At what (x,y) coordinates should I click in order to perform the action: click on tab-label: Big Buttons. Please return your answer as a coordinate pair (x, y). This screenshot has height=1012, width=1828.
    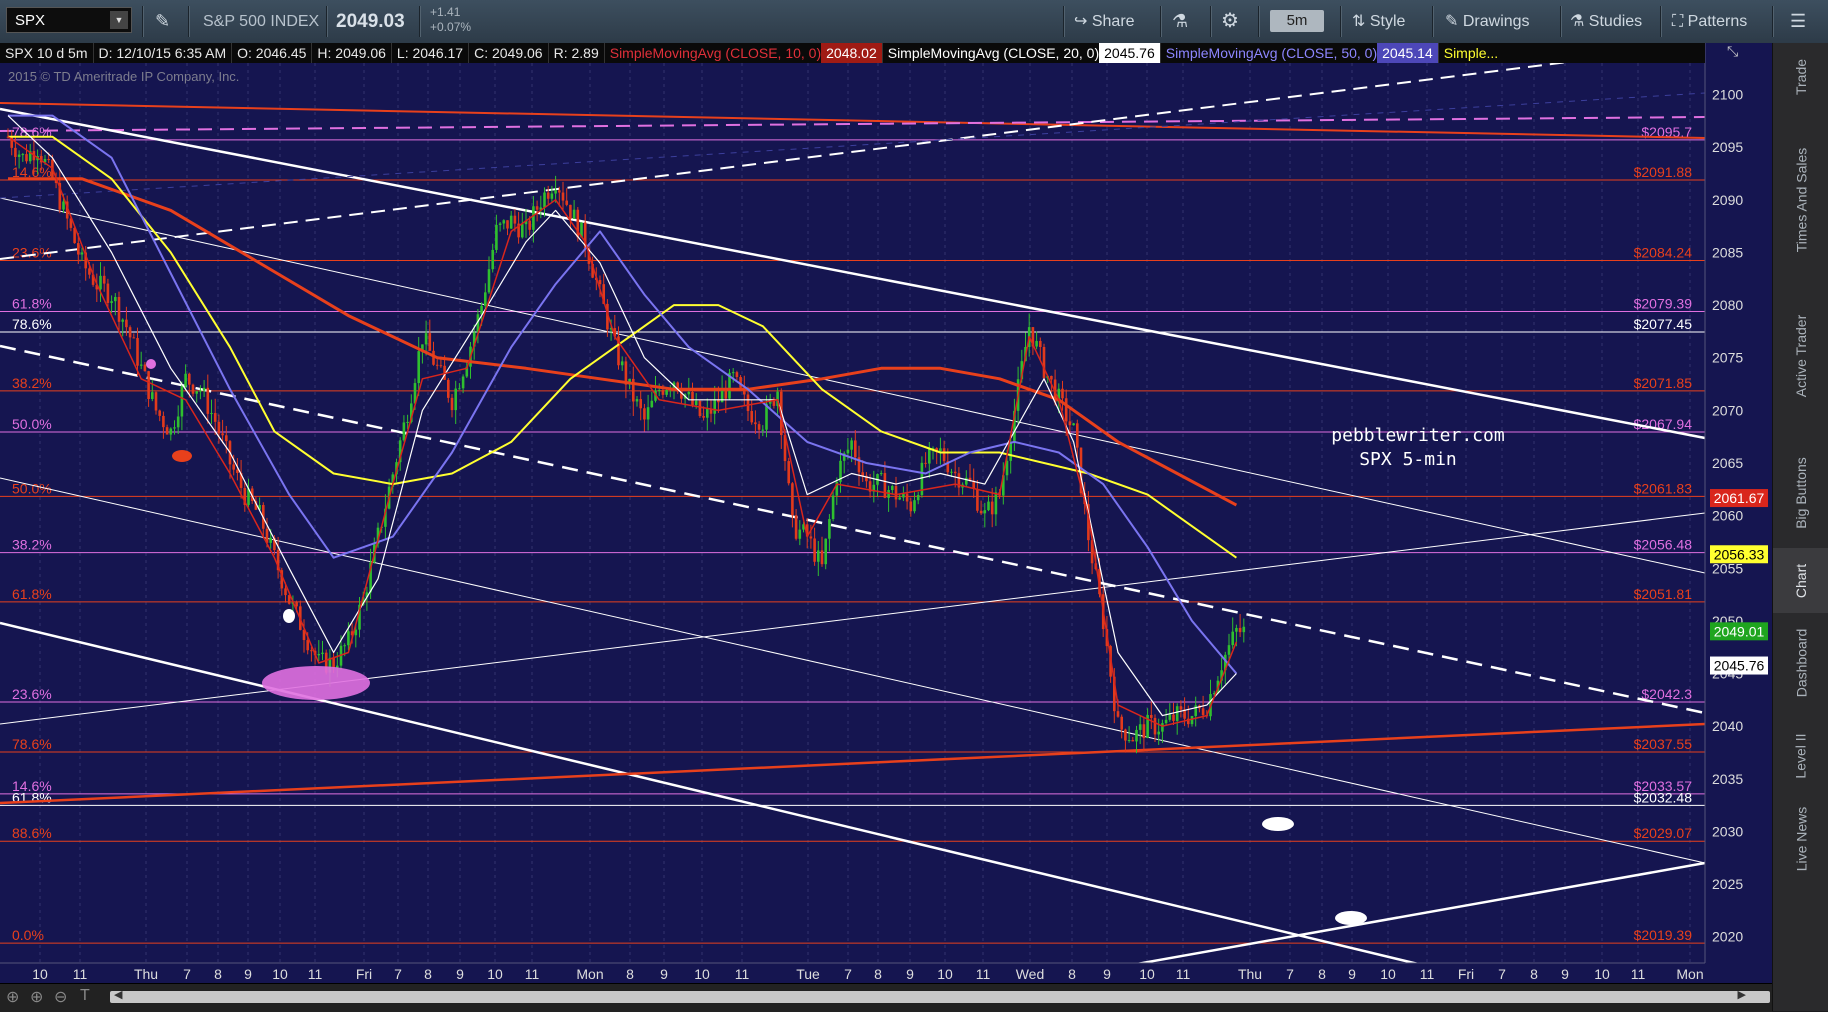
    Looking at the image, I should click on (1801, 493).